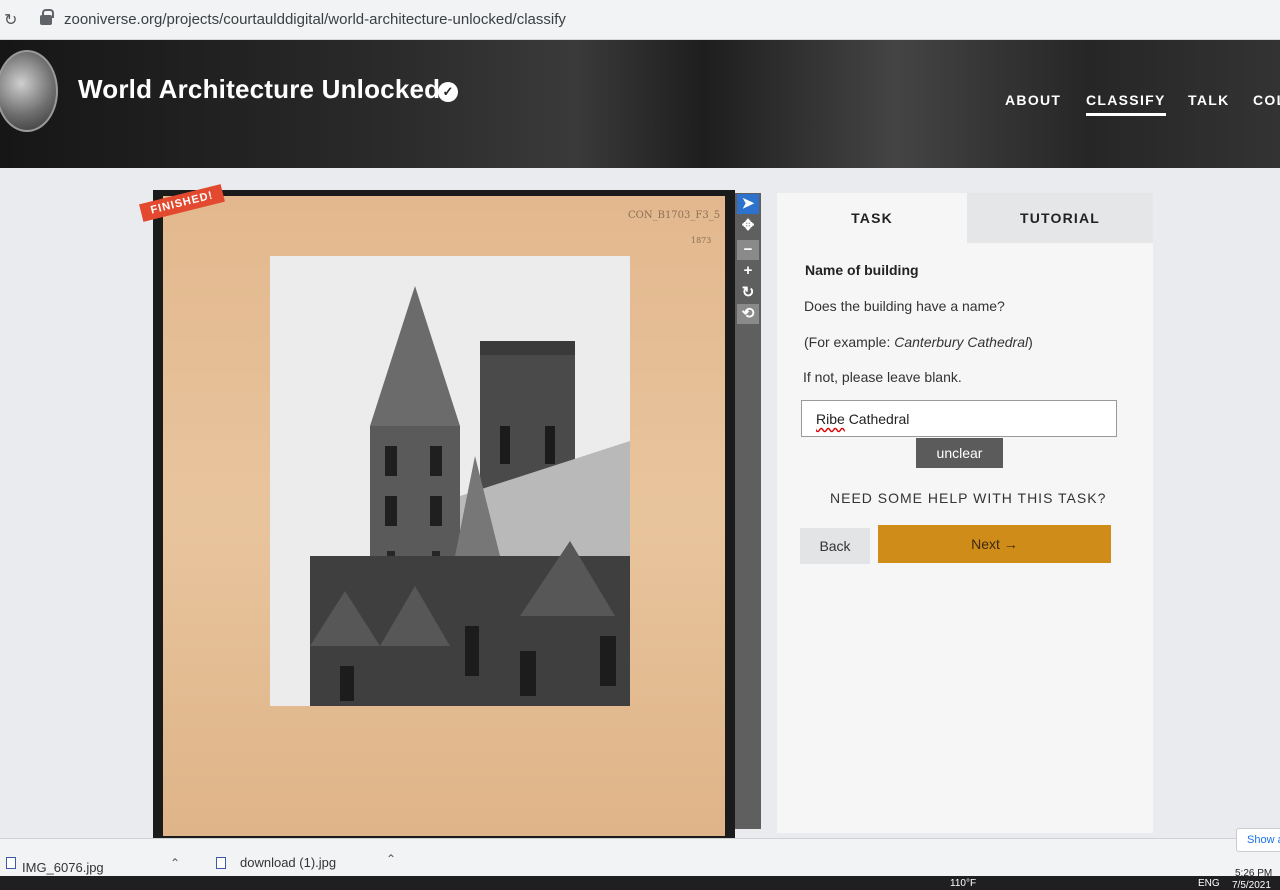  Describe the element at coordinates (835, 546) in the screenshot. I see `back-button: Back` at that location.